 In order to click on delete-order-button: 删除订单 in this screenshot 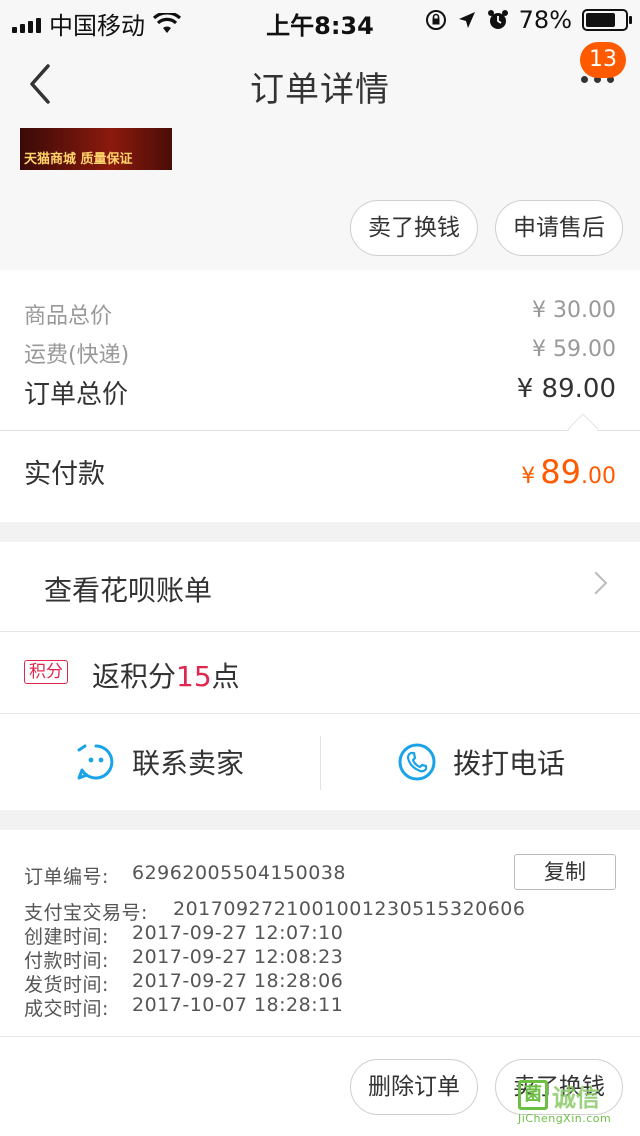, I will do `click(414, 1087)`.